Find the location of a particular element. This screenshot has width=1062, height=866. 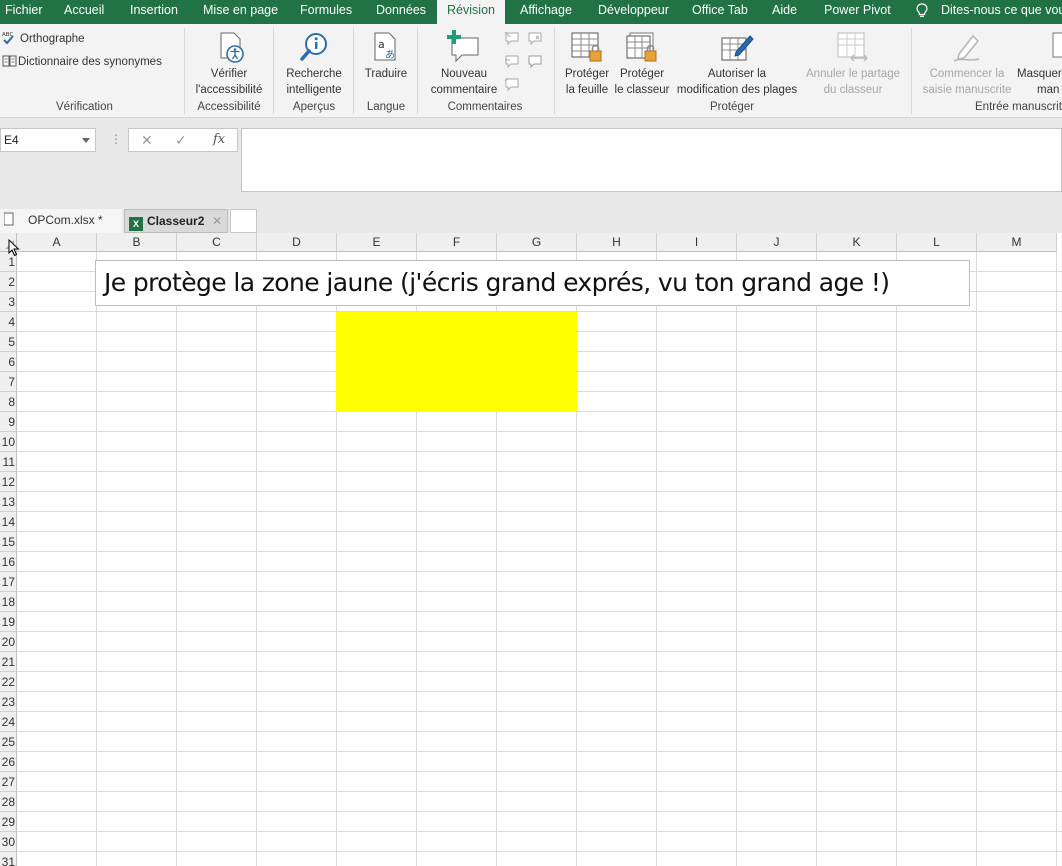

group-label-accessibility: Accessibilité is located at coordinates (229, 107).